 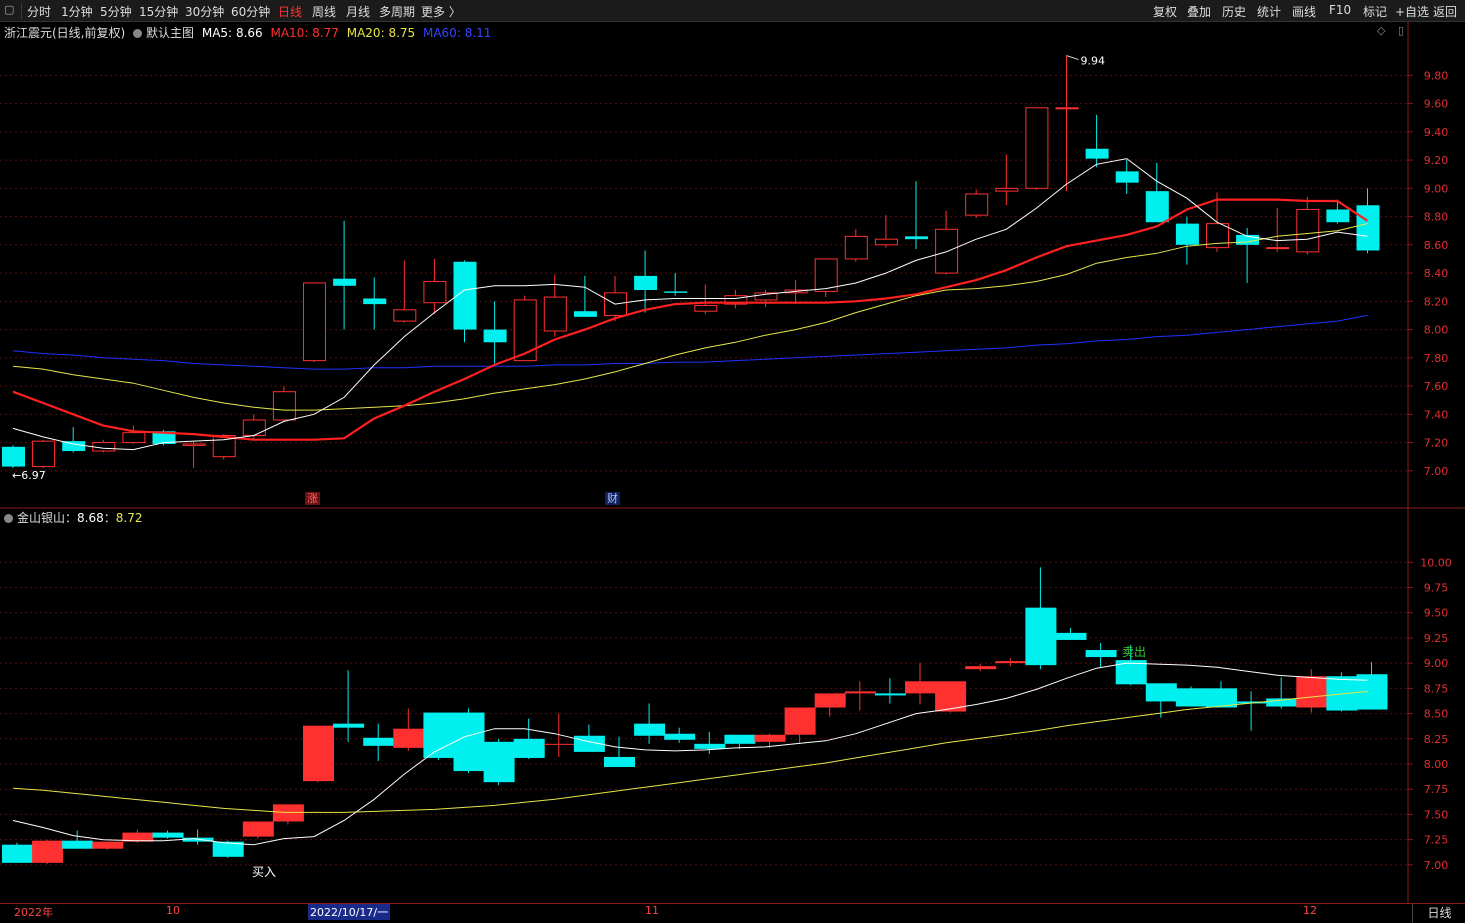 I want to click on tab-60min: 60分钟, so click(x=250, y=11).